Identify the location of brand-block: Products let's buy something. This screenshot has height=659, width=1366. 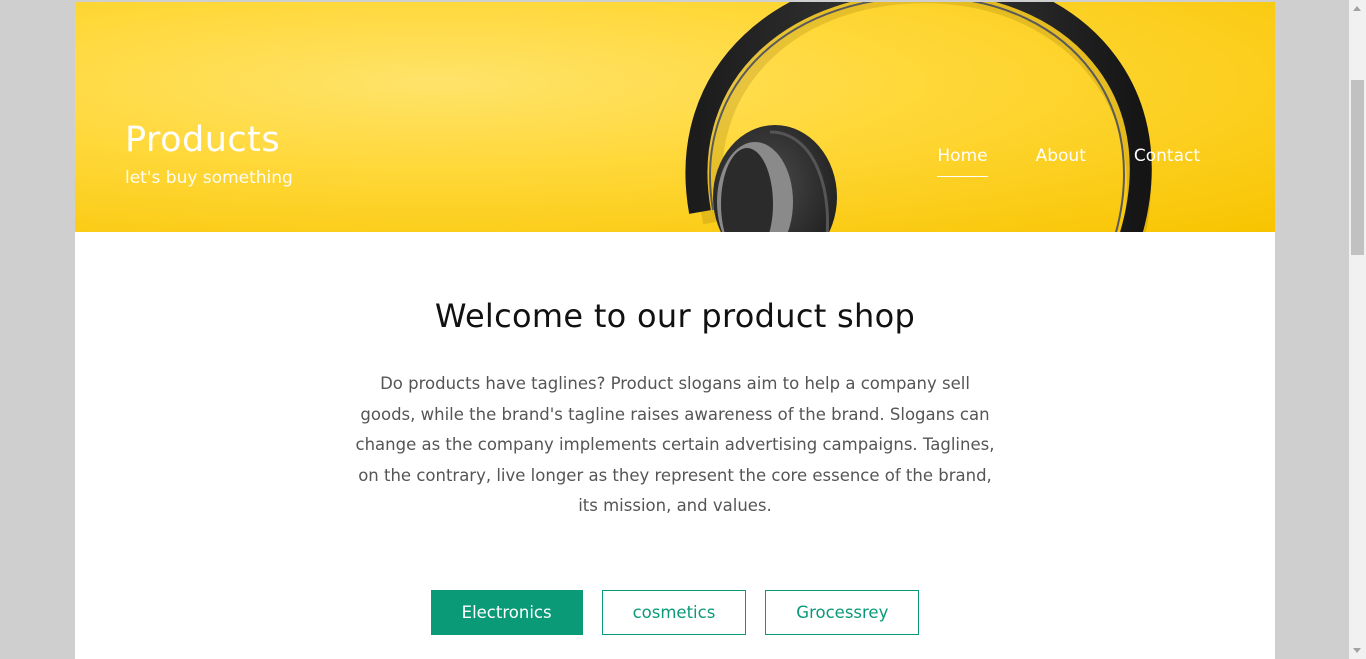
(209, 154).